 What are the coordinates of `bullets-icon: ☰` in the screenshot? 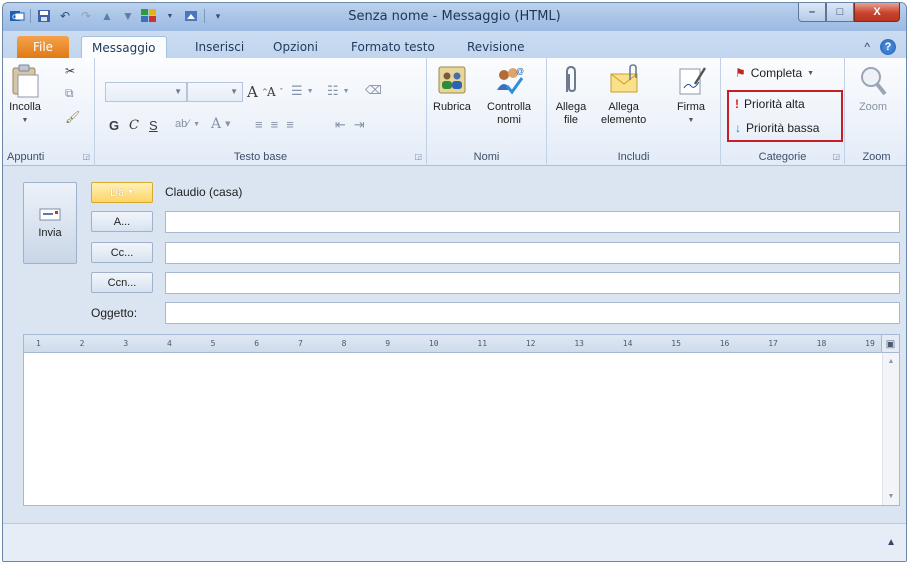 It's located at (297, 90).